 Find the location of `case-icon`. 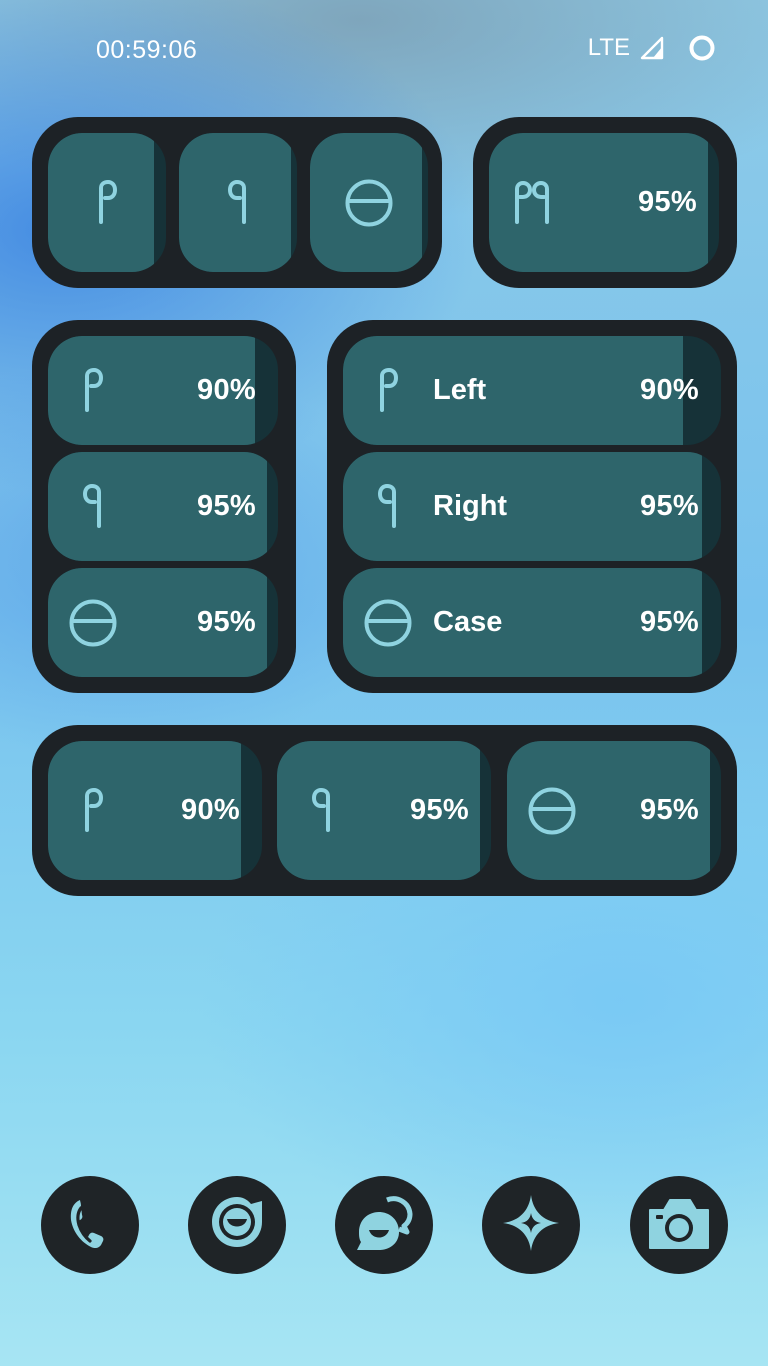

case-icon is located at coordinates (369, 202).